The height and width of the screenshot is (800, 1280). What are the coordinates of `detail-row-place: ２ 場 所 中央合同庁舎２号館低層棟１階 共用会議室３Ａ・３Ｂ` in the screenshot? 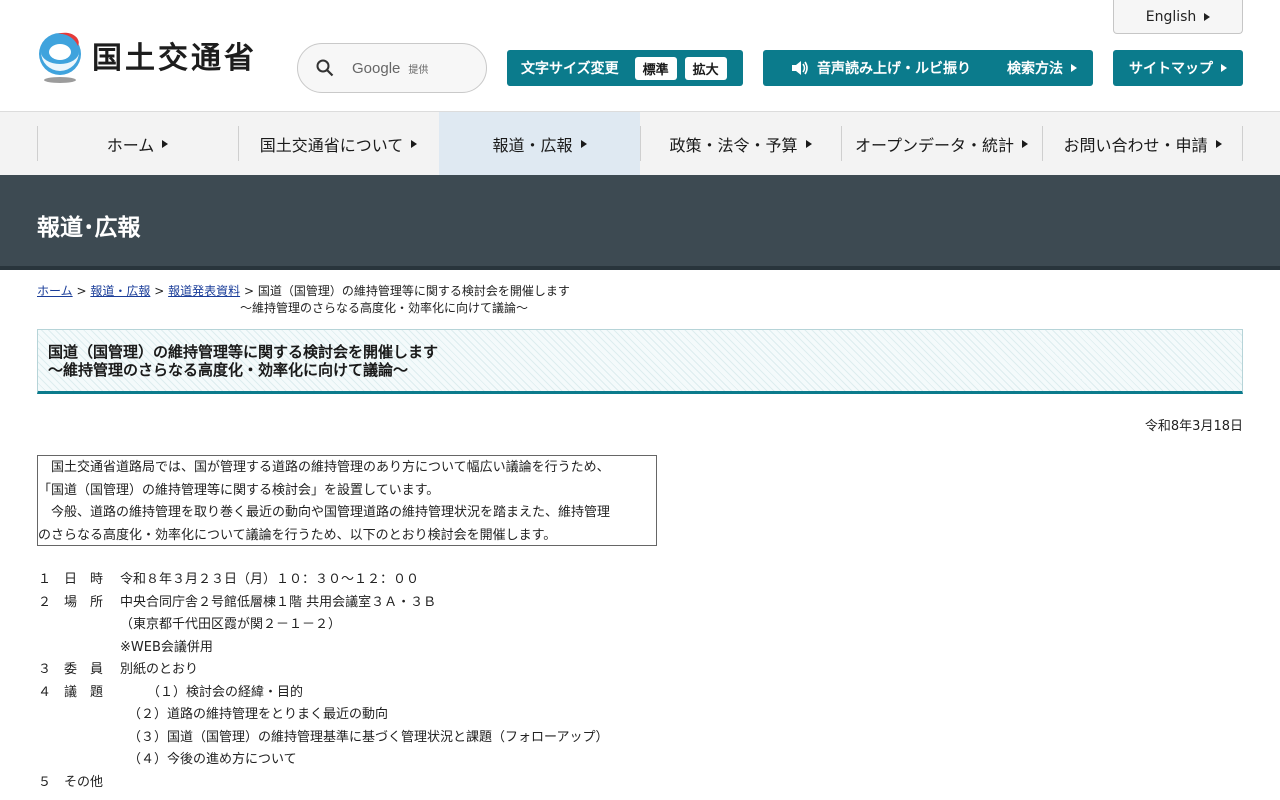 It's located at (388, 603).